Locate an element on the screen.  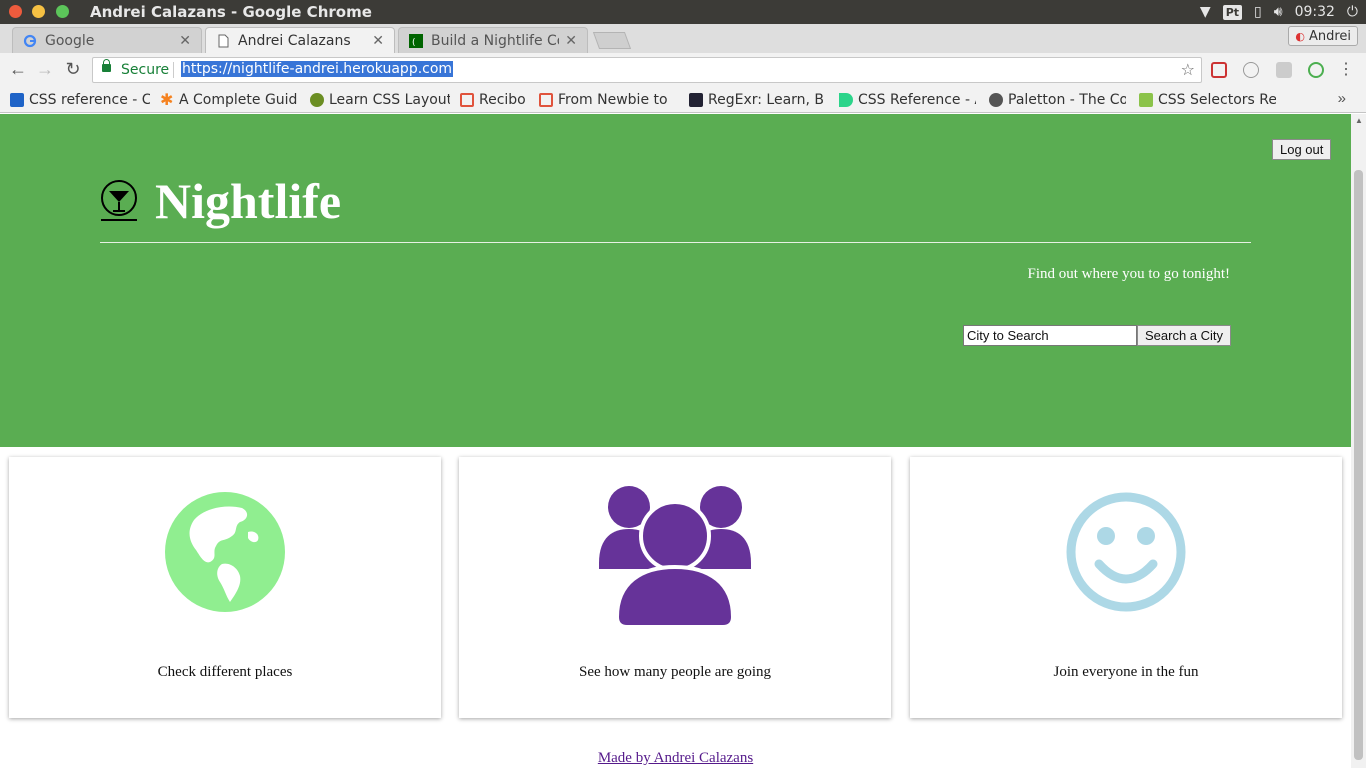
bookmark-item: Learn CSS Layout is located at coordinates (380, 100).